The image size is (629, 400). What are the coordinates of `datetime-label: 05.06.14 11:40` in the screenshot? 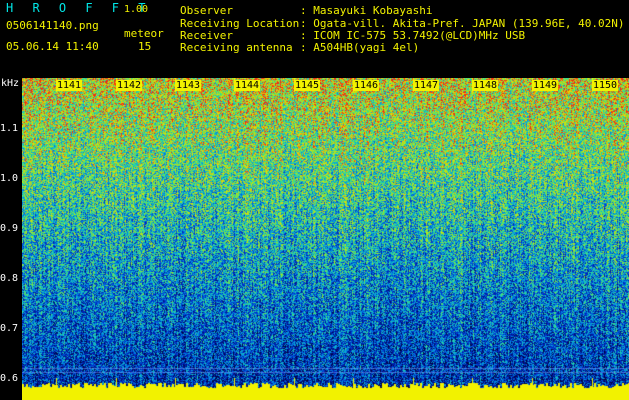 It's located at (52, 46).